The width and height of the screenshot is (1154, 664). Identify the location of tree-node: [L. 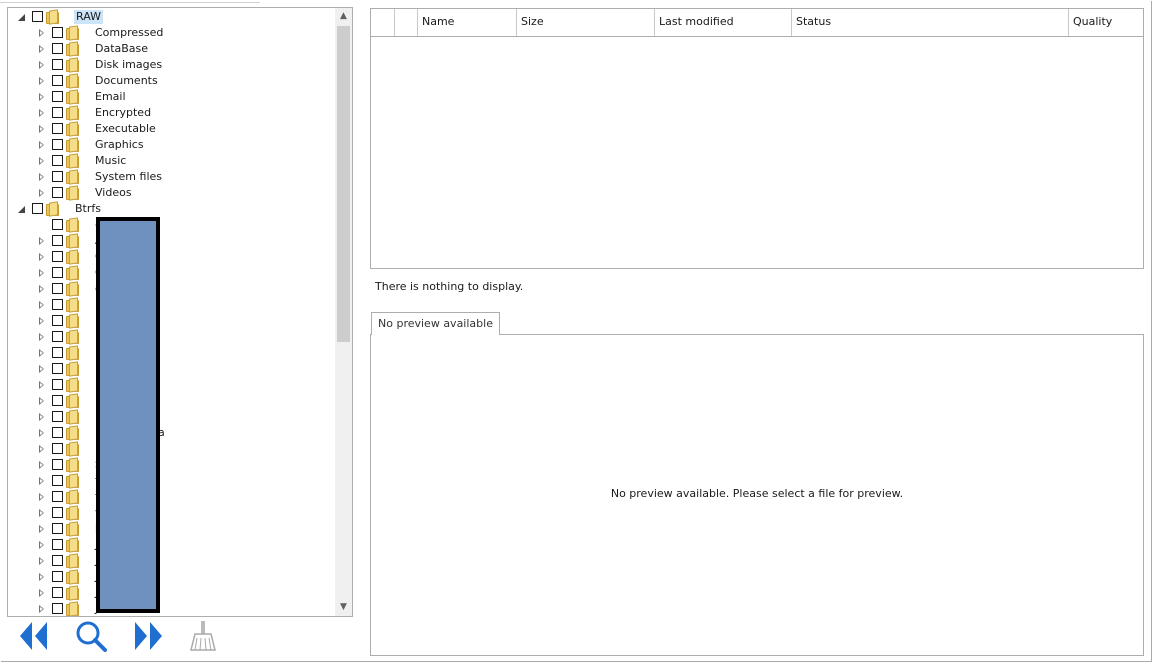
(171, 529).